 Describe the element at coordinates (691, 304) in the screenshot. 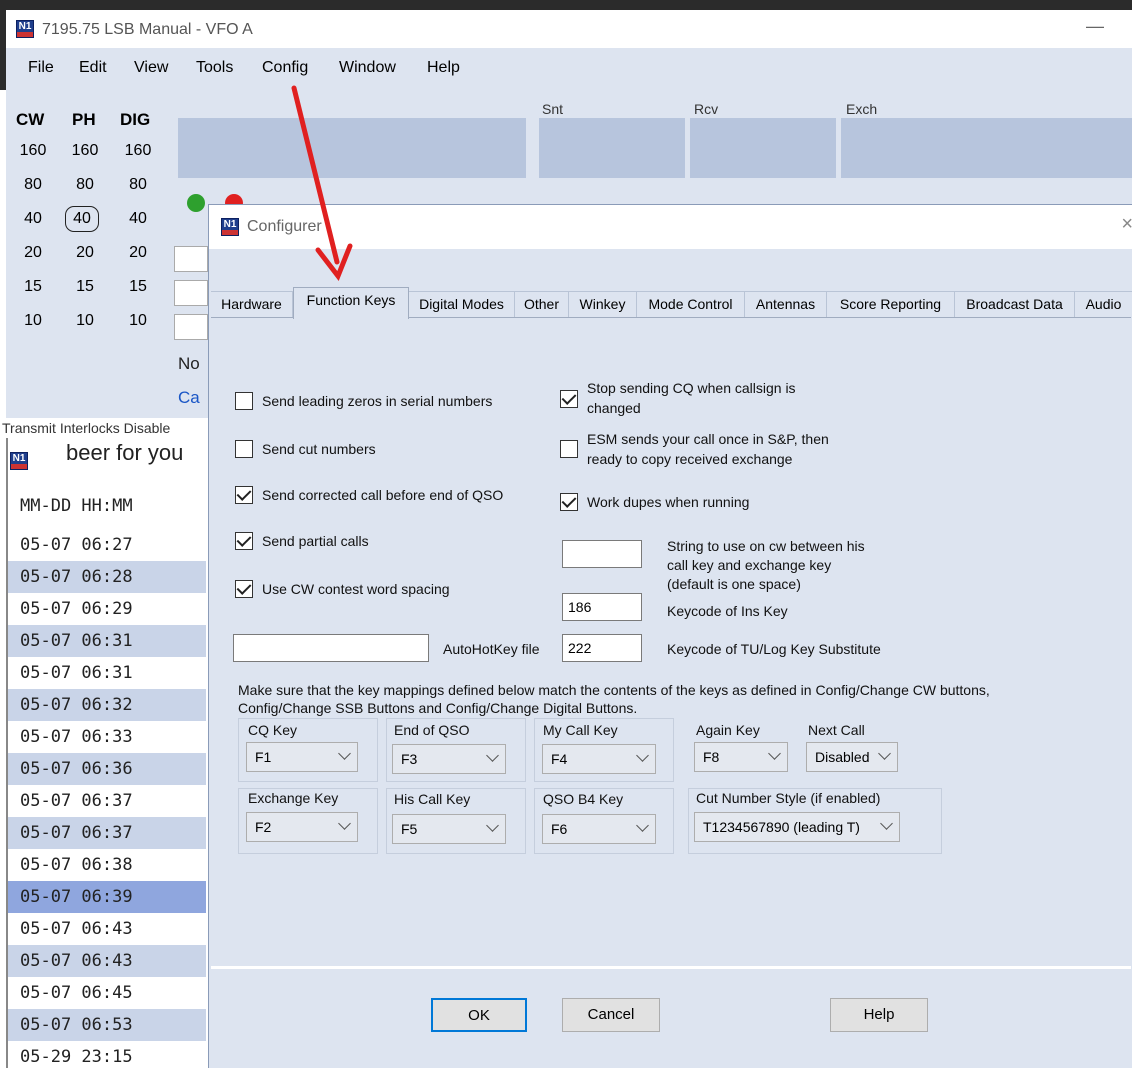

I see `tab-mode-control: Mode Control` at that location.